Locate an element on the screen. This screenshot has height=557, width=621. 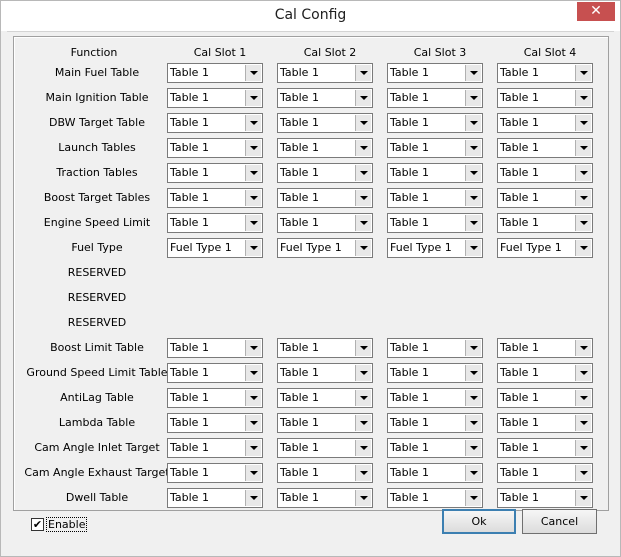
cal-slot-3-select: Fuel Type 1 is located at coordinates (435, 248).